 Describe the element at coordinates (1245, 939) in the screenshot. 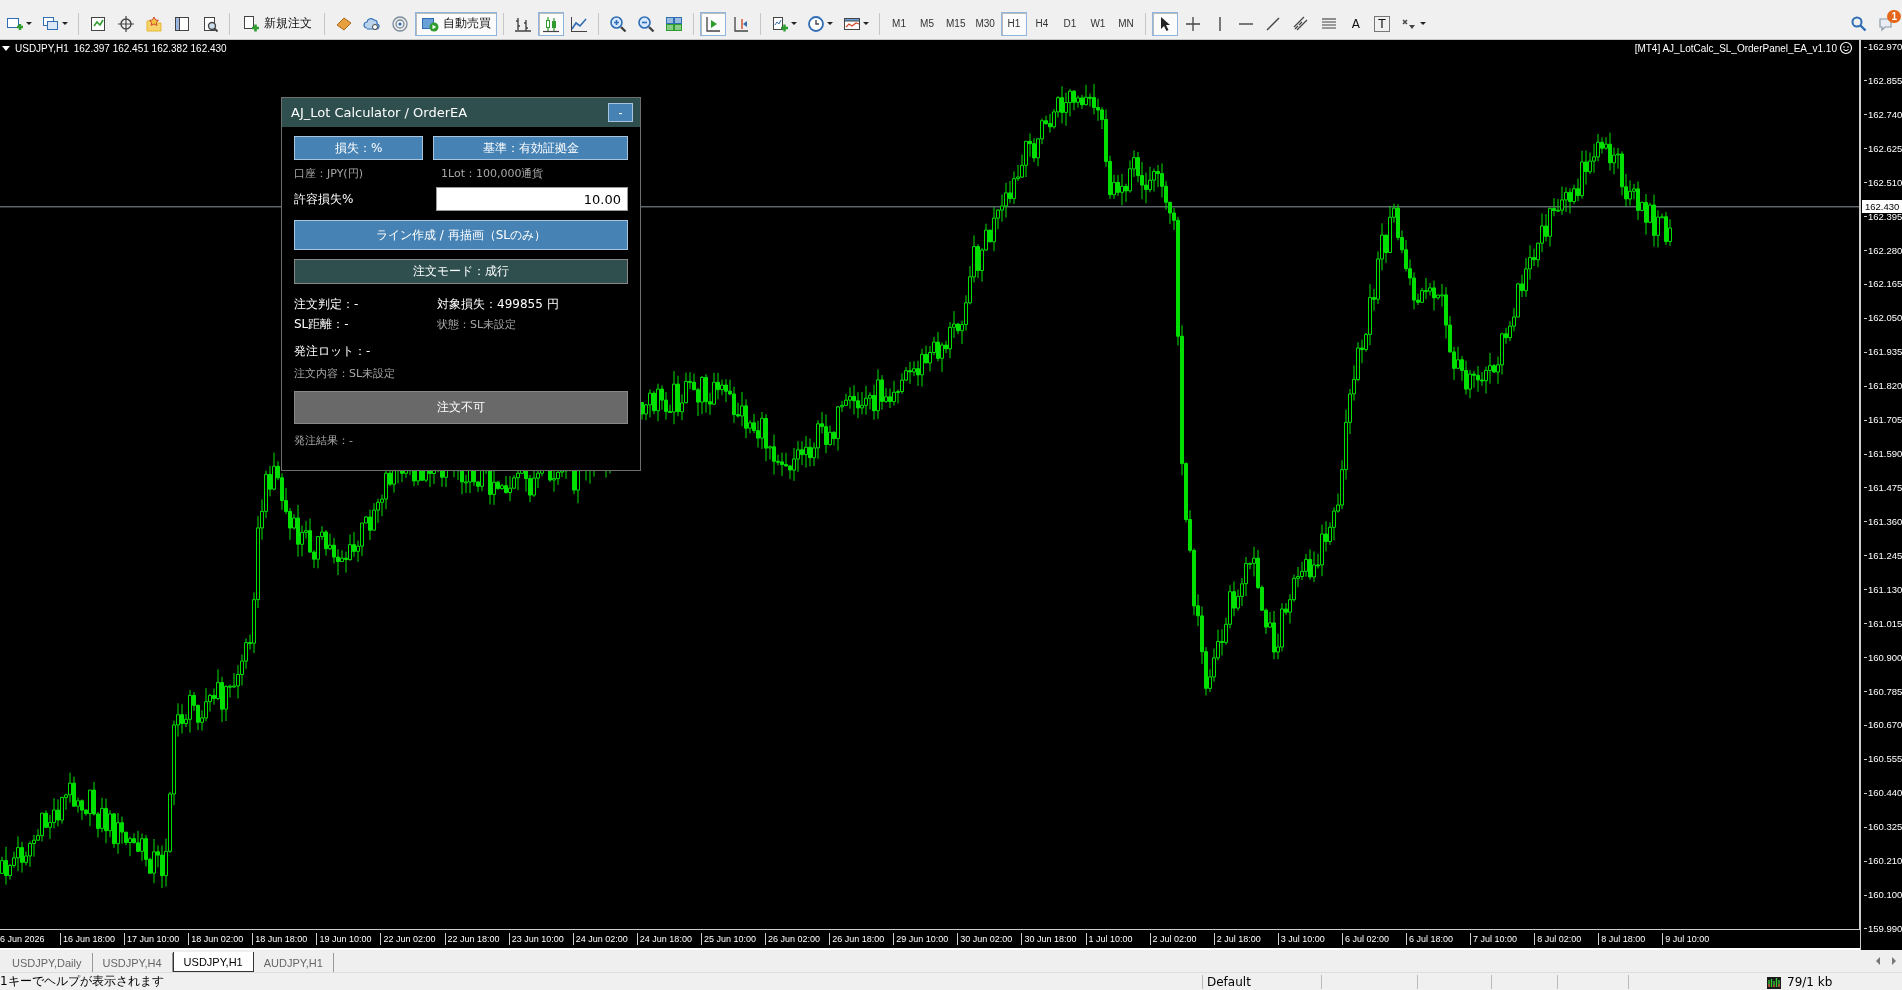

I see `time-tick-label: 2 Jul 18:00` at that location.